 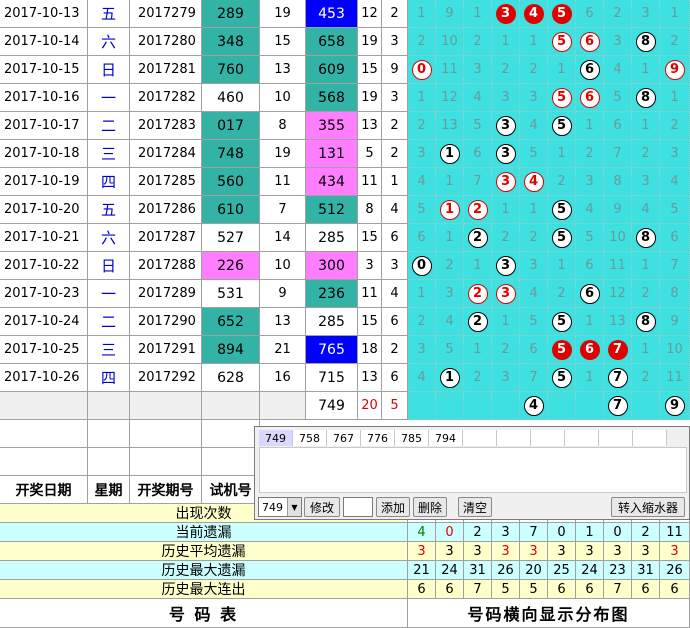 I want to click on number-ball: 8, so click(x=645, y=97).